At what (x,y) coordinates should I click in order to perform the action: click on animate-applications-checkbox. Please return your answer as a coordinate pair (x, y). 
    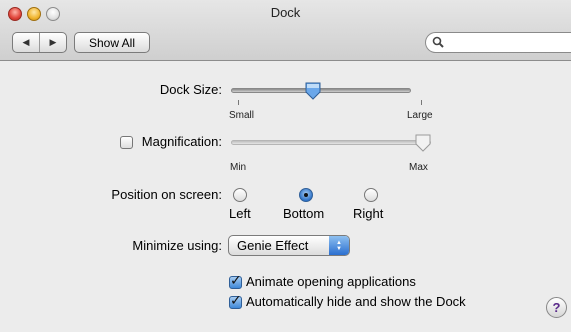
    Looking at the image, I should click on (235, 281).